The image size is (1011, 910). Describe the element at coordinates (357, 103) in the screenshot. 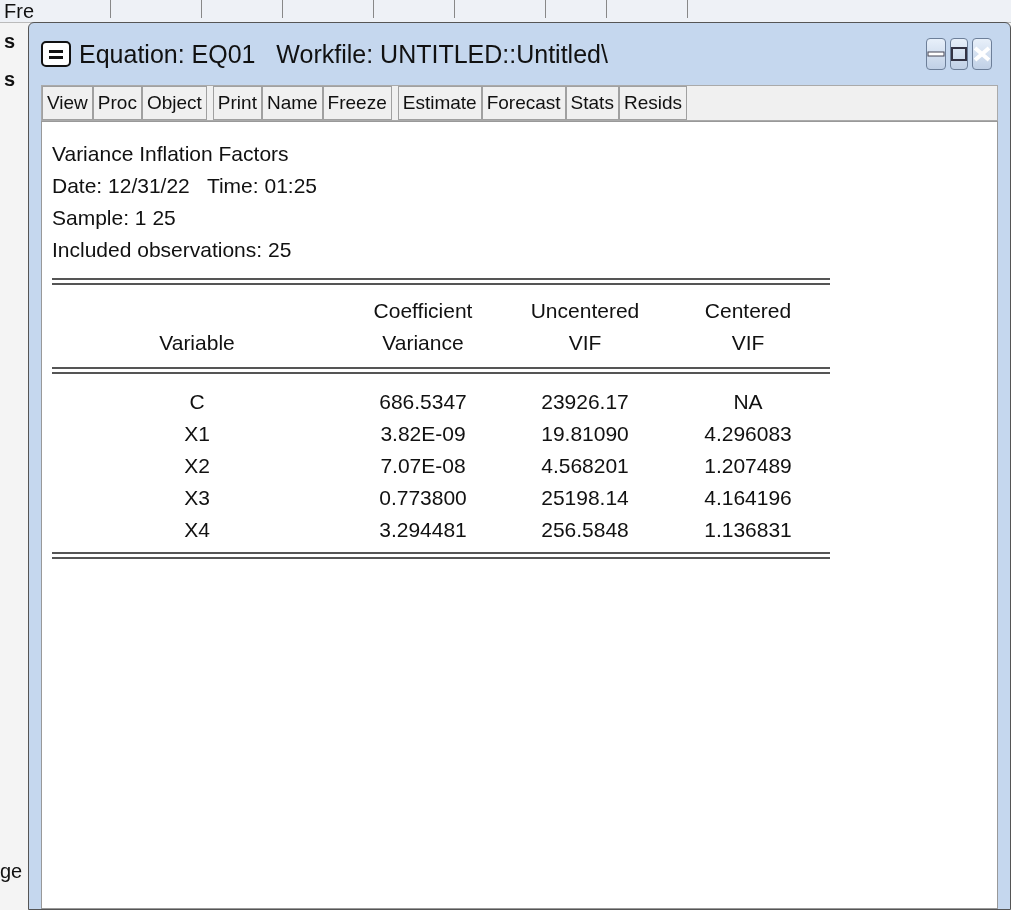

I see `toolbar-button: Freeze` at that location.